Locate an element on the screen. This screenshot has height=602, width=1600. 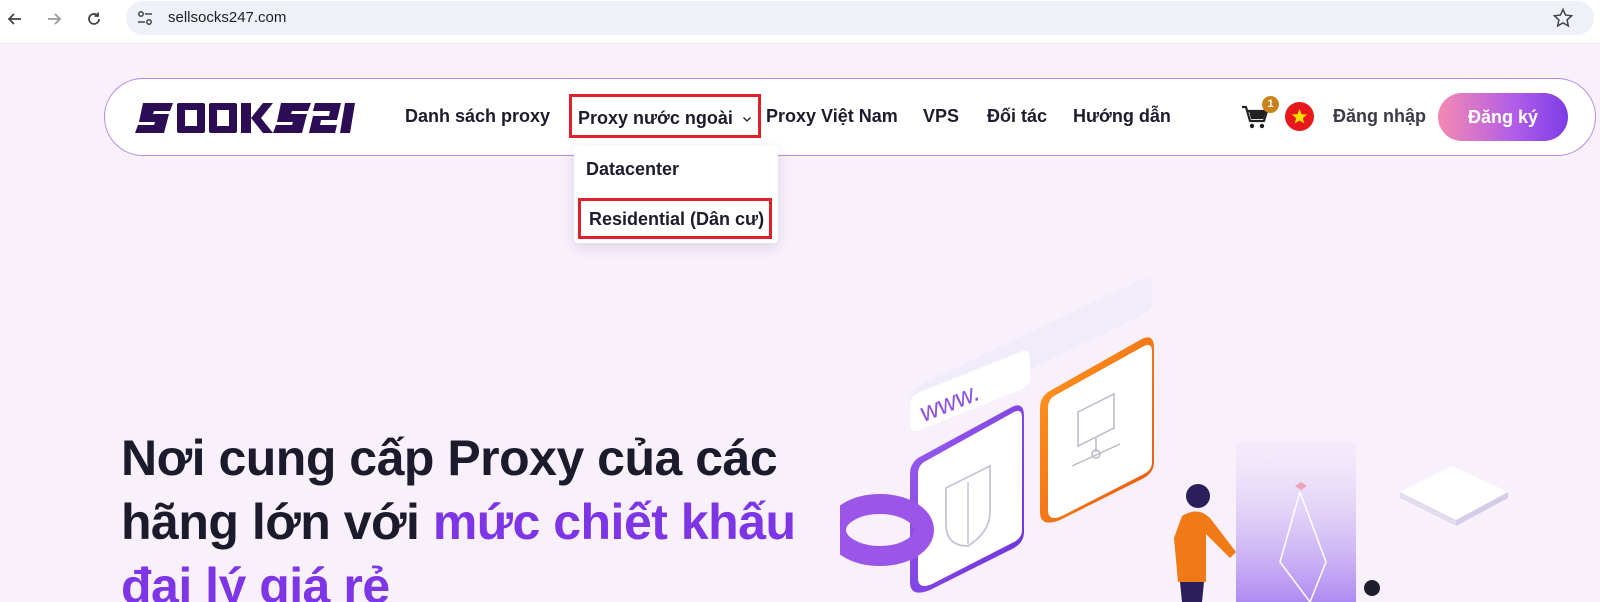
proxy-nuoc-ngoai-dropdown: Datacenter Residential (Dân cư) is located at coordinates (676, 194).